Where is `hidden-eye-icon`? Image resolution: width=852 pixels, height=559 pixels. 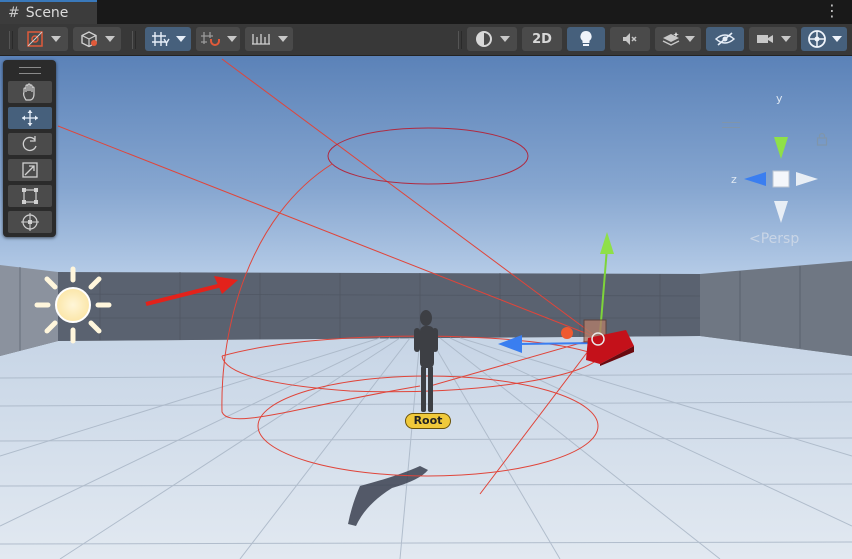 hidden-eye-icon is located at coordinates (725, 39).